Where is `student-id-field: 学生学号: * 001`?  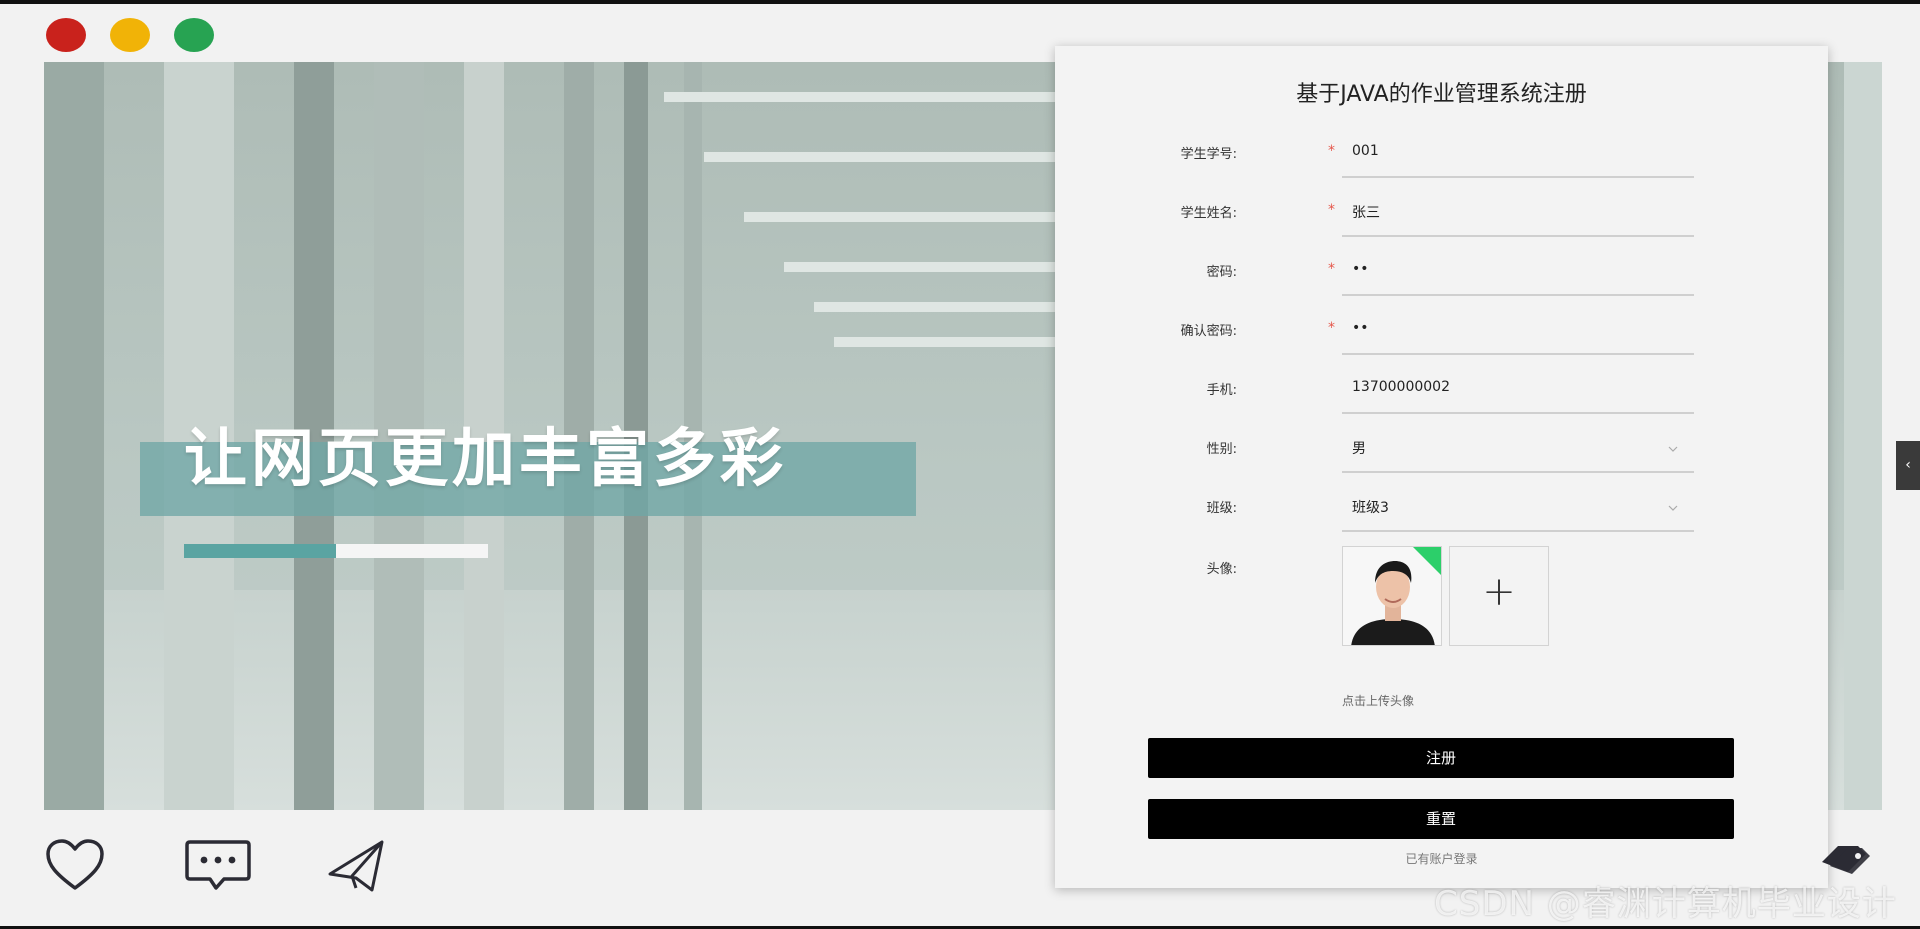
student-id-field: 学生学号: * 001 is located at coordinates (1410, 156).